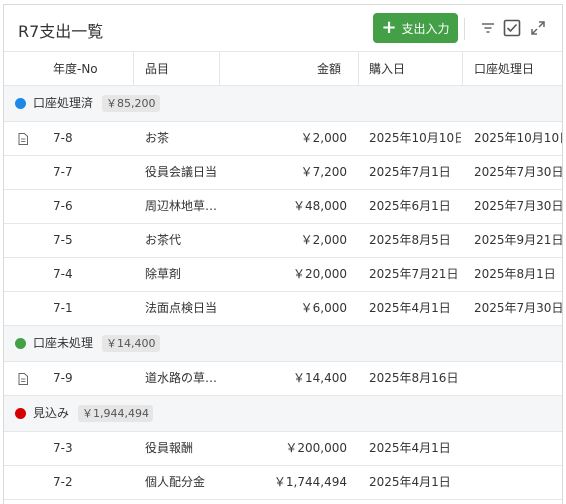  What do you see at coordinates (169, 448) in the screenshot?
I see `cell-item: 役員報酬` at bounding box center [169, 448].